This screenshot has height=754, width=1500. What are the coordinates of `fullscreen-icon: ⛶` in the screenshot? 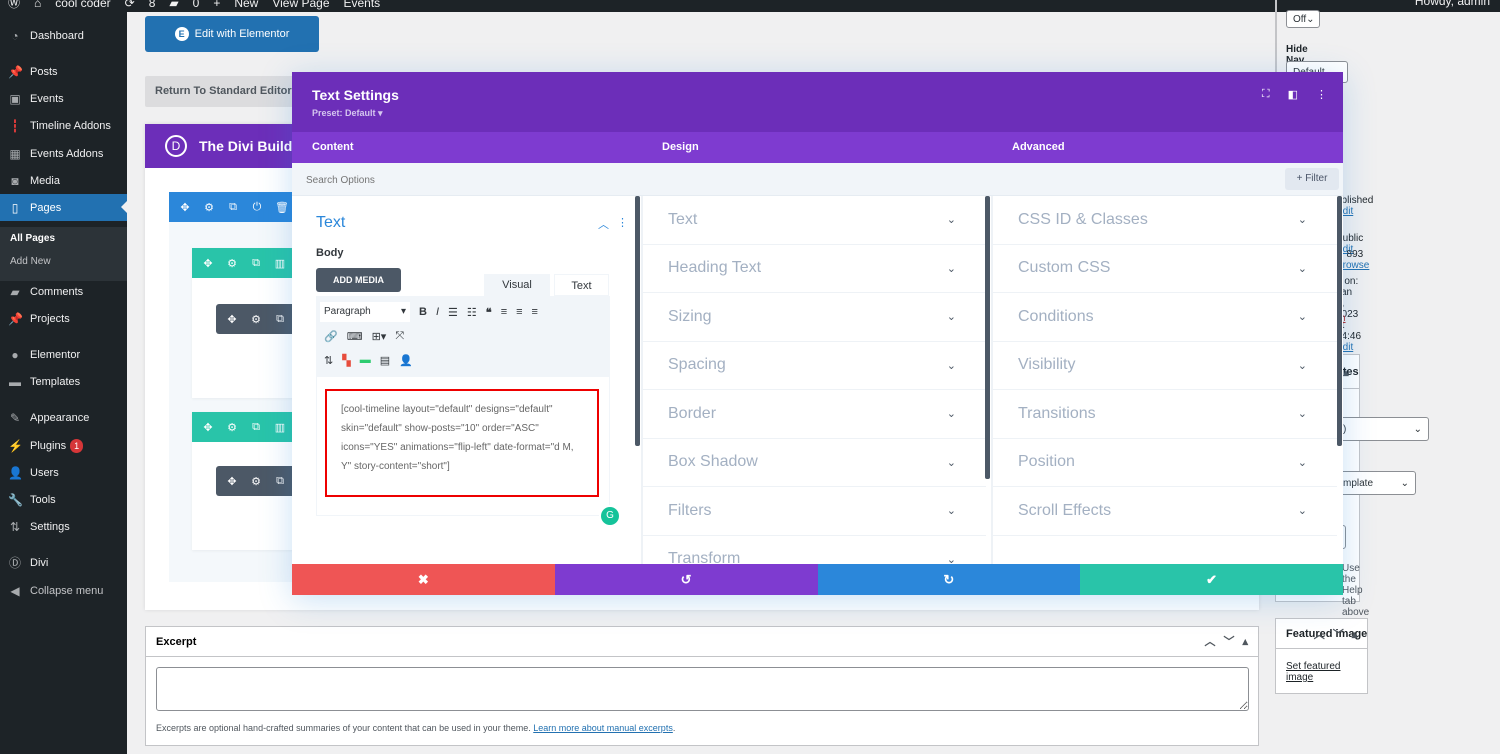 It's located at (1266, 94).